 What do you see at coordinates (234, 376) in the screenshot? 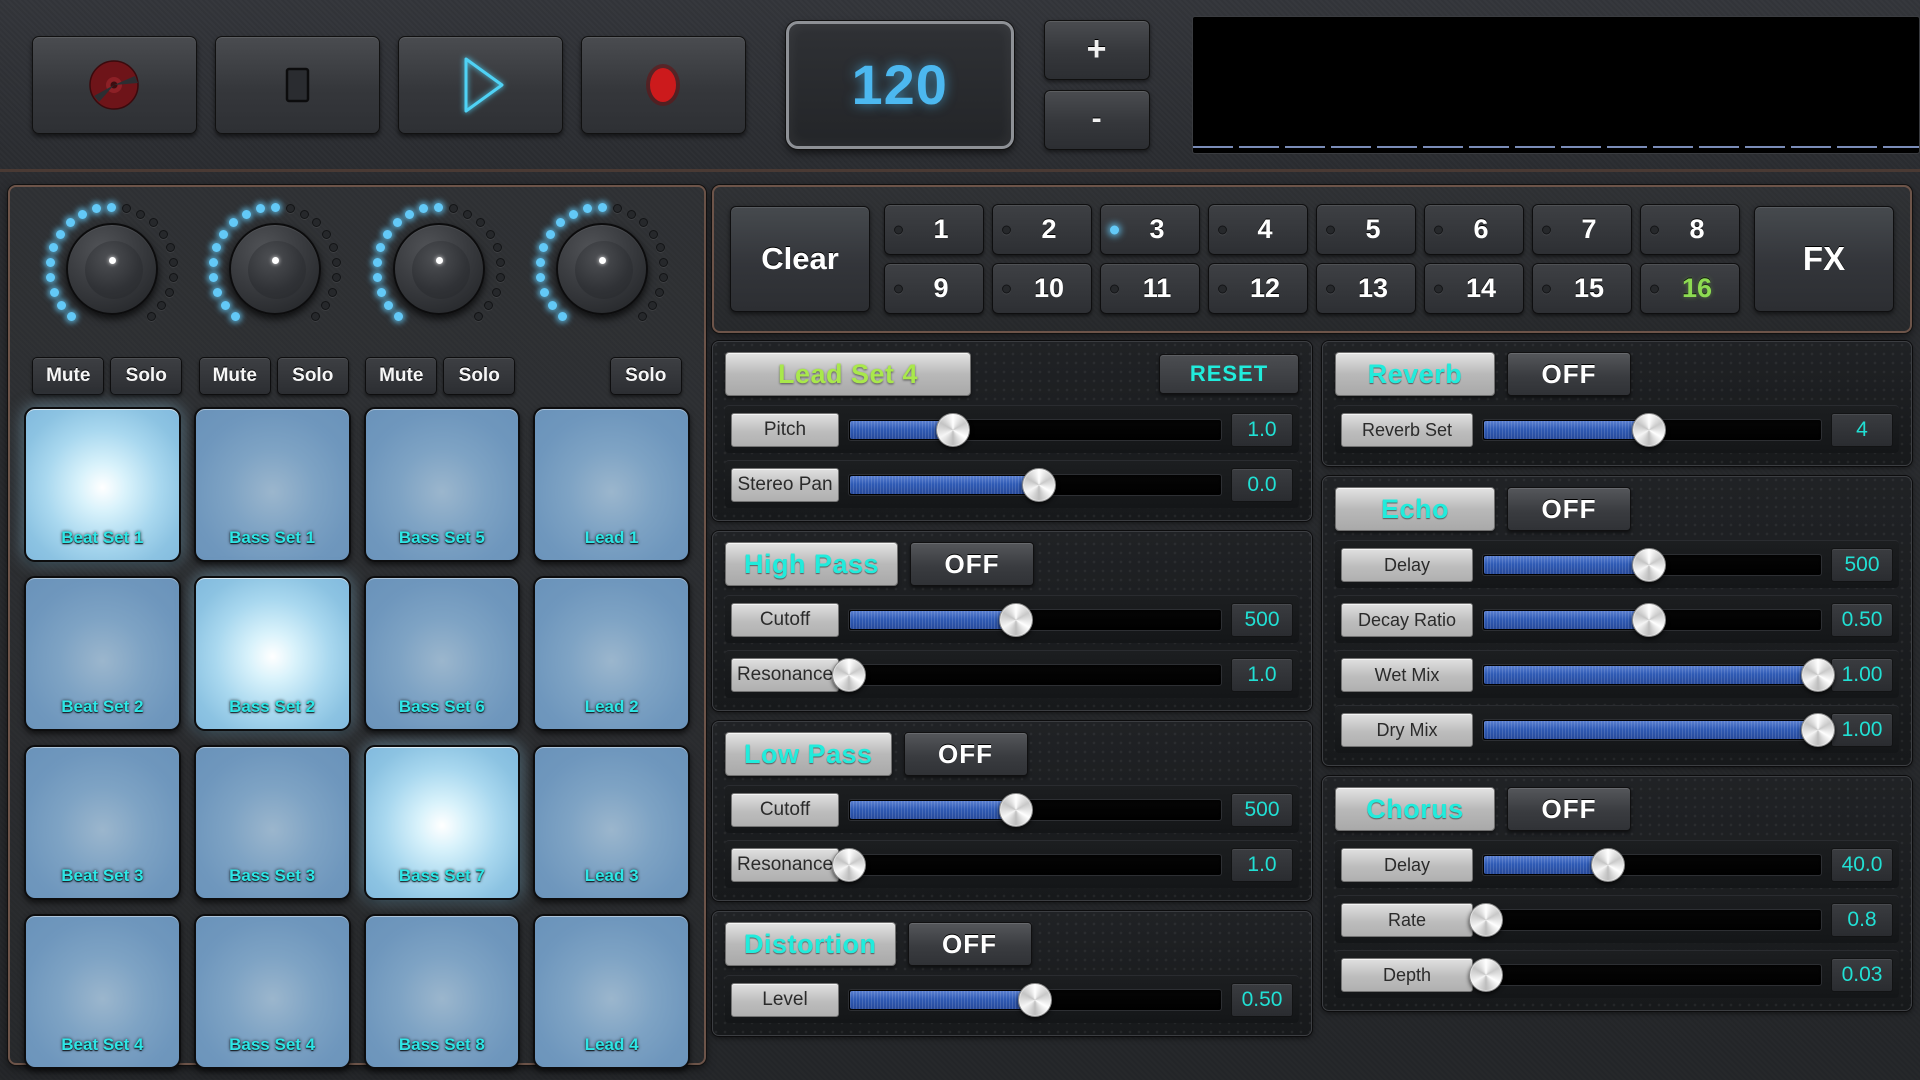
I see `mute-button-2: Mute` at bounding box center [234, 376].